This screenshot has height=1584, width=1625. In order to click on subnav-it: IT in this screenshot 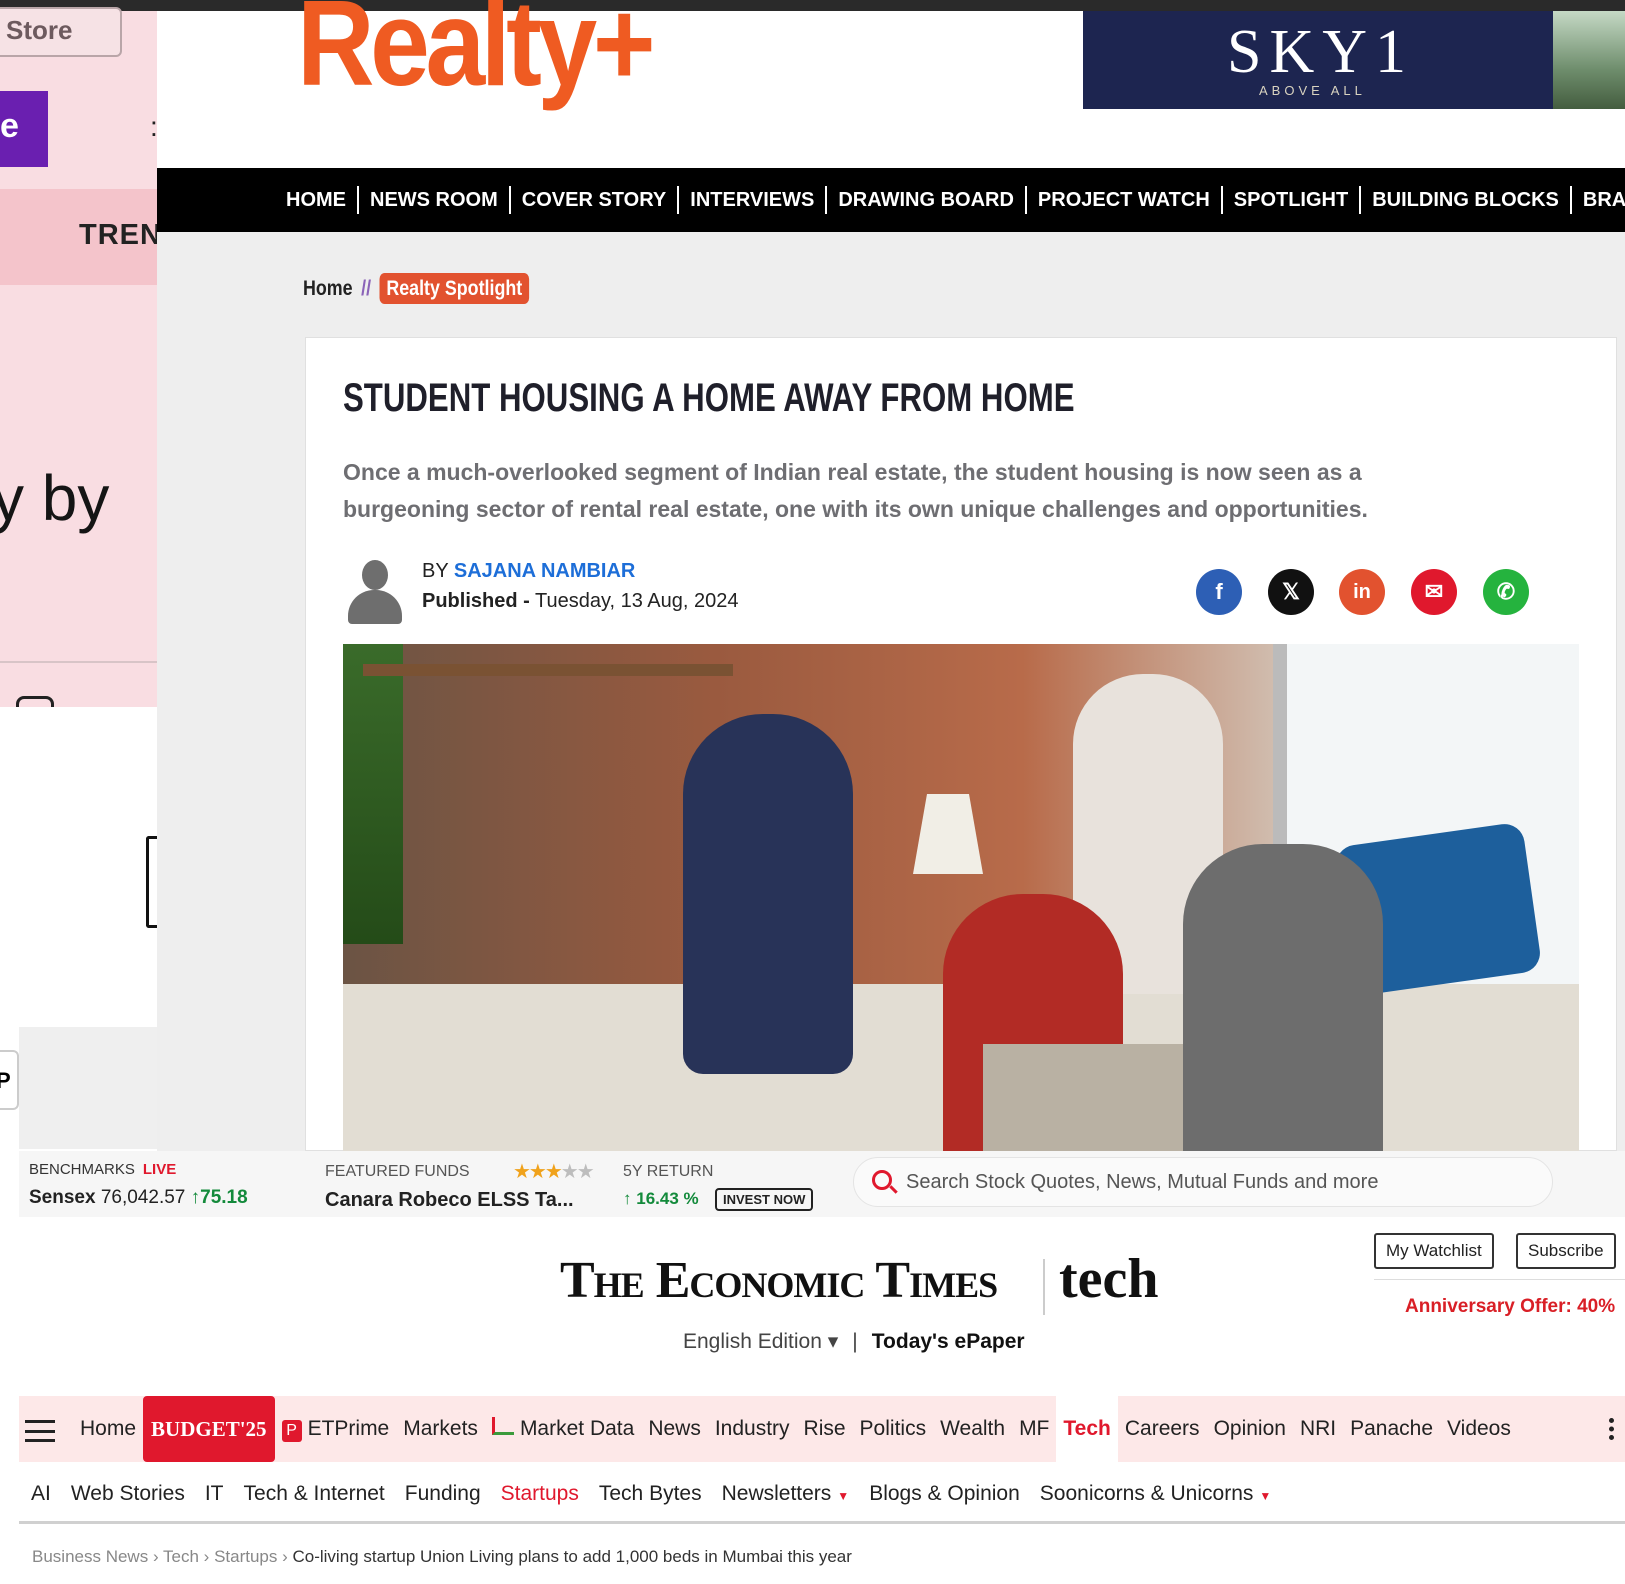, I will do `click(214, 1494)`.